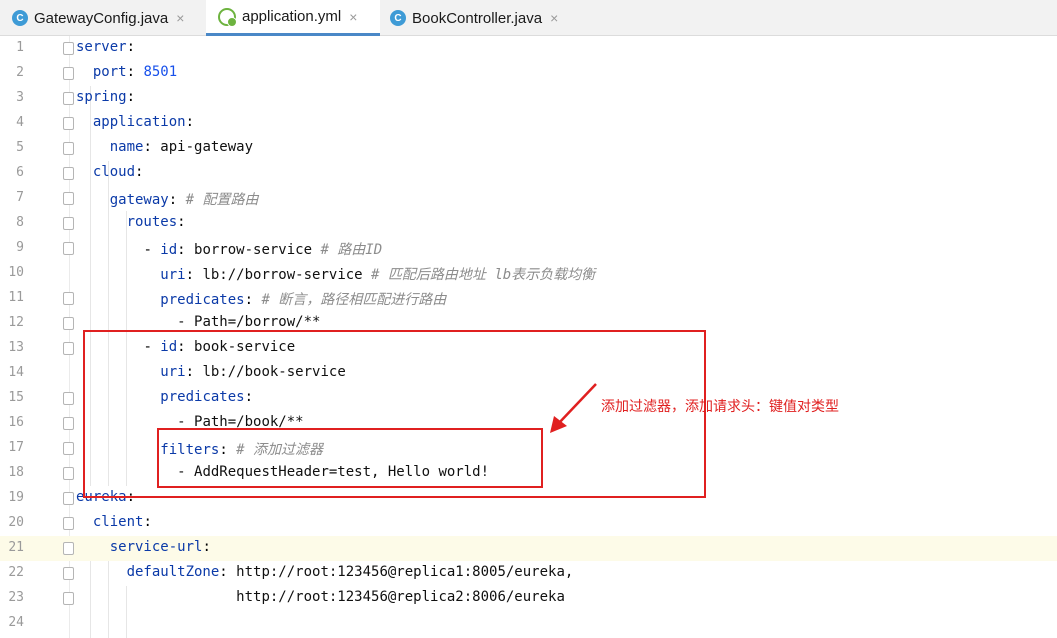 The width and height of the screenshot is (1057, 638). I want to click on yaml-key: cloud, so click(114, 172).